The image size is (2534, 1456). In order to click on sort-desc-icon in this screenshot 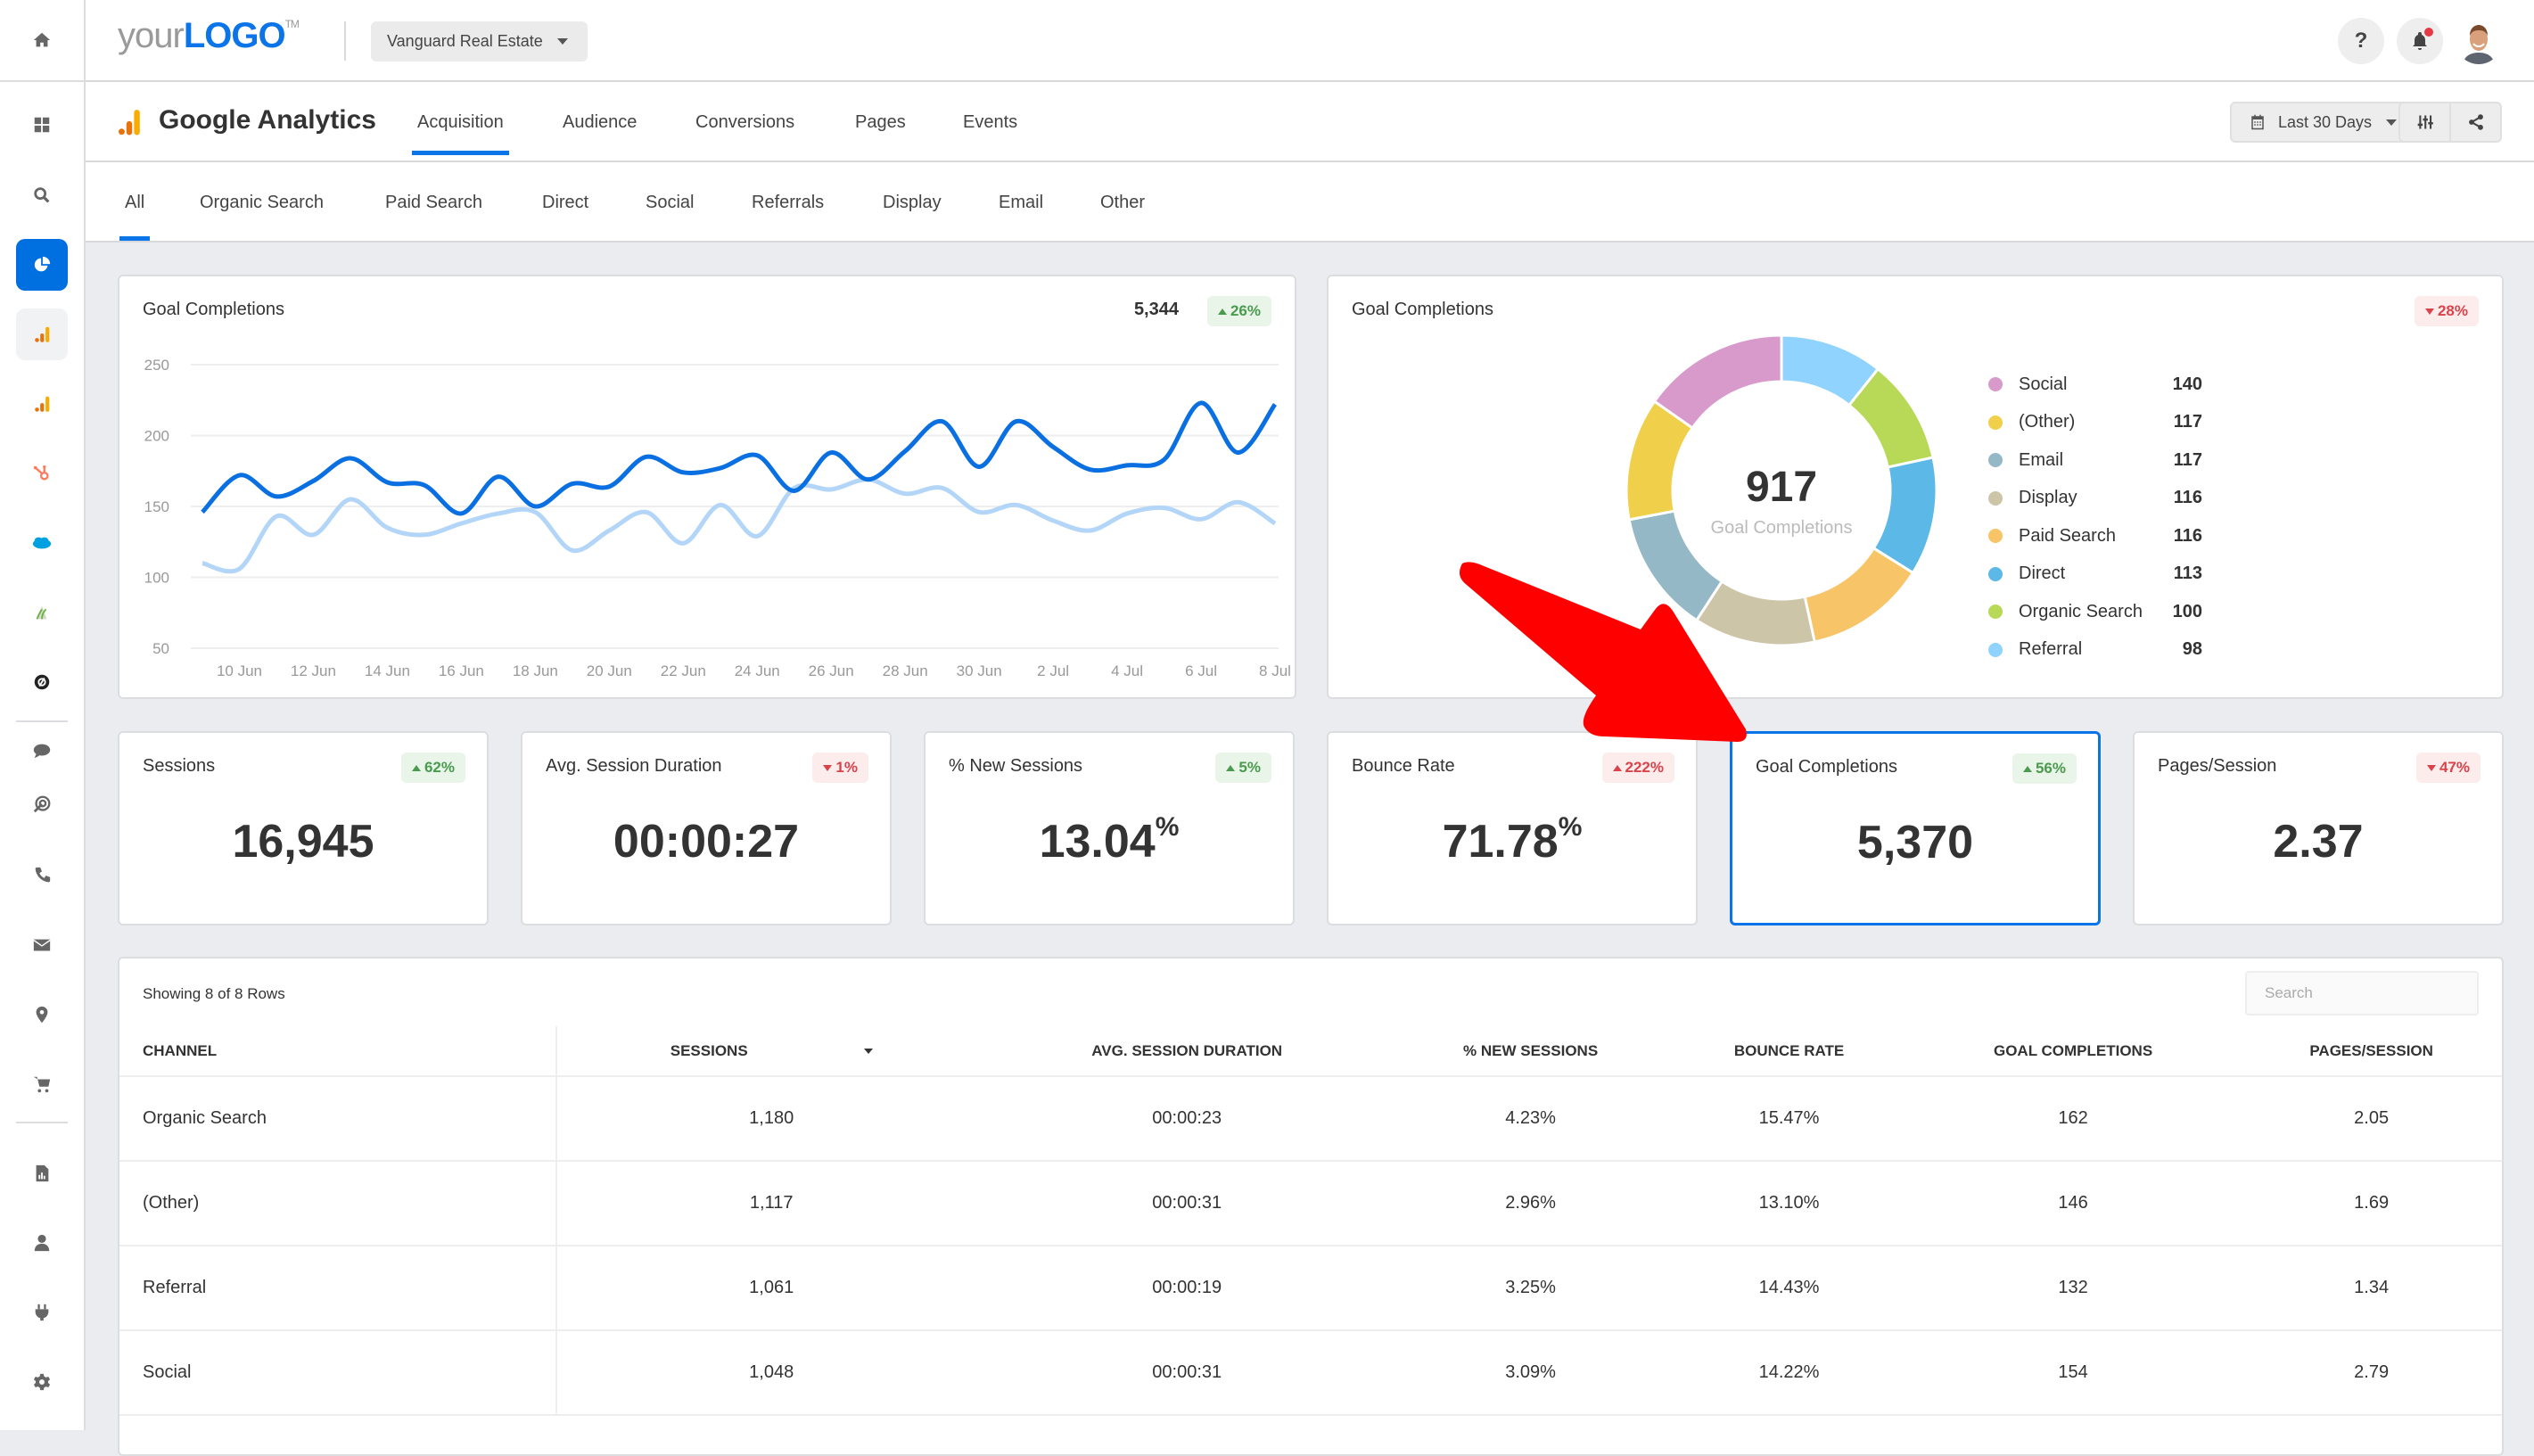, I will do `click(868, 1052)`.